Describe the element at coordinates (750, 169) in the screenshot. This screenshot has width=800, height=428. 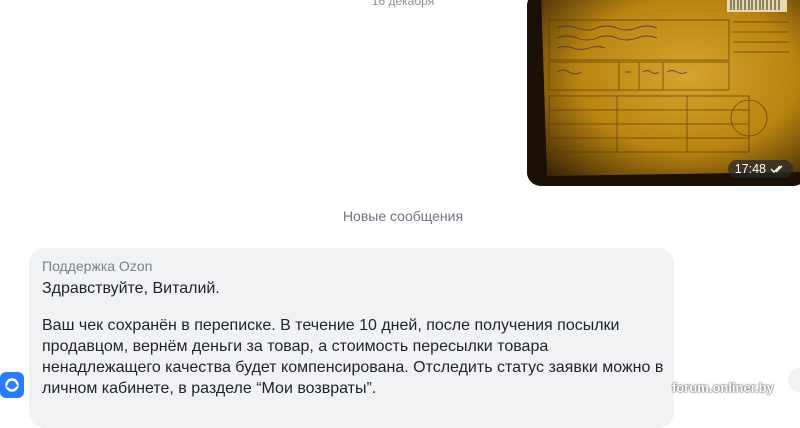
I see `message-time: 17:48` at that location.